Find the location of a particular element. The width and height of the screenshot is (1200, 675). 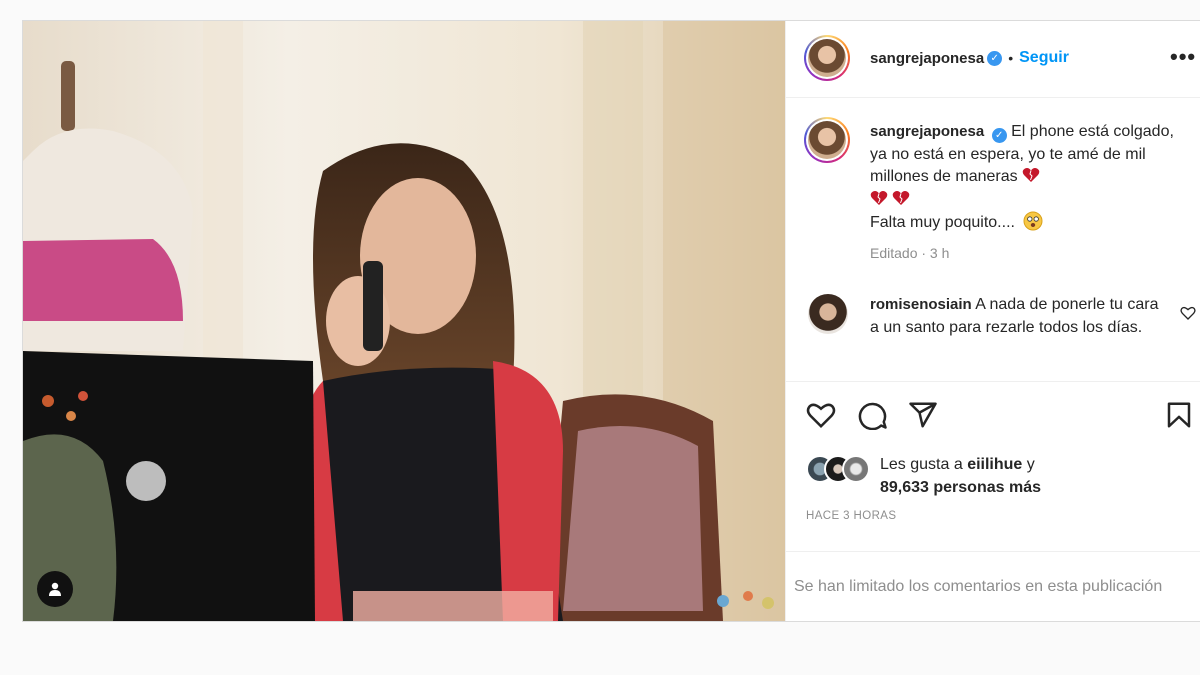

post-header: sangrejaponesa ✓ • Seguir ••• is located at coordinates (993, 59).